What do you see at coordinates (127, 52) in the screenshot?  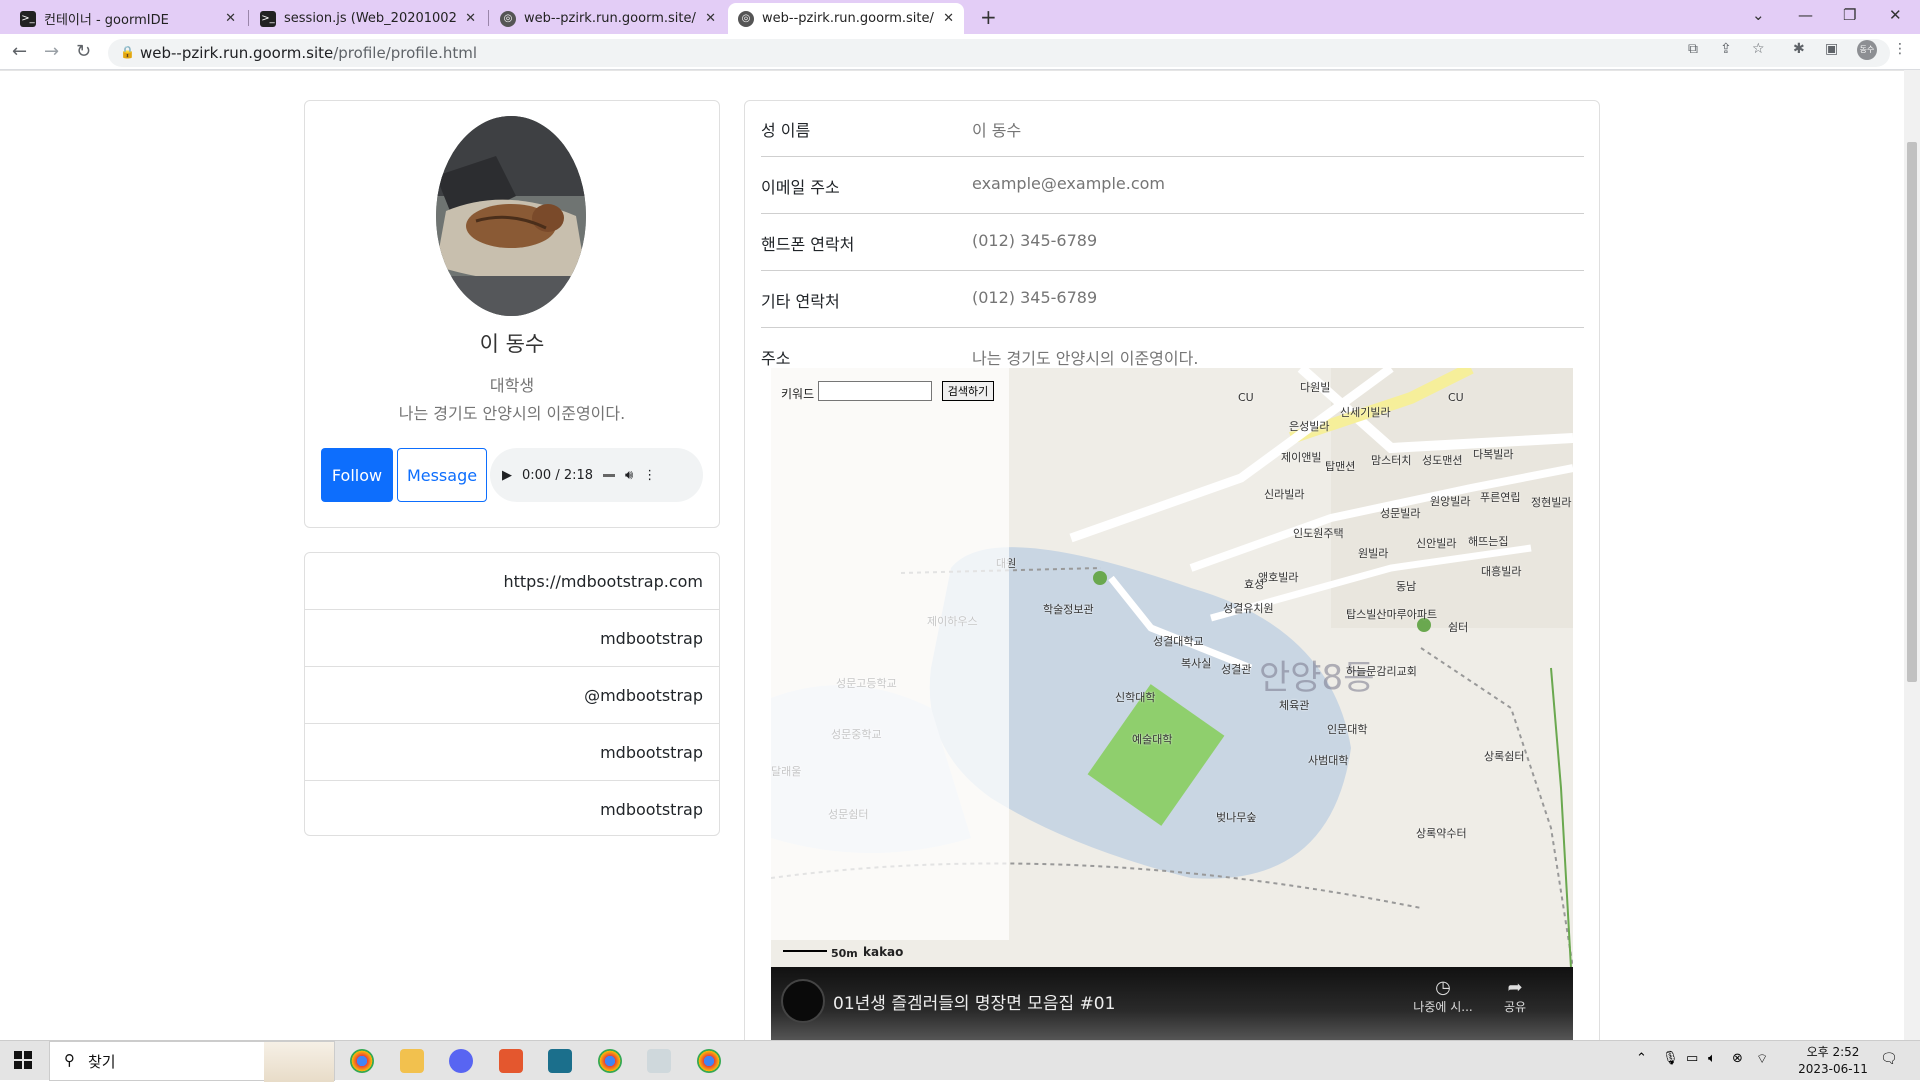 I see `lock-icon: 🔒` at bounding box center [127, 52].